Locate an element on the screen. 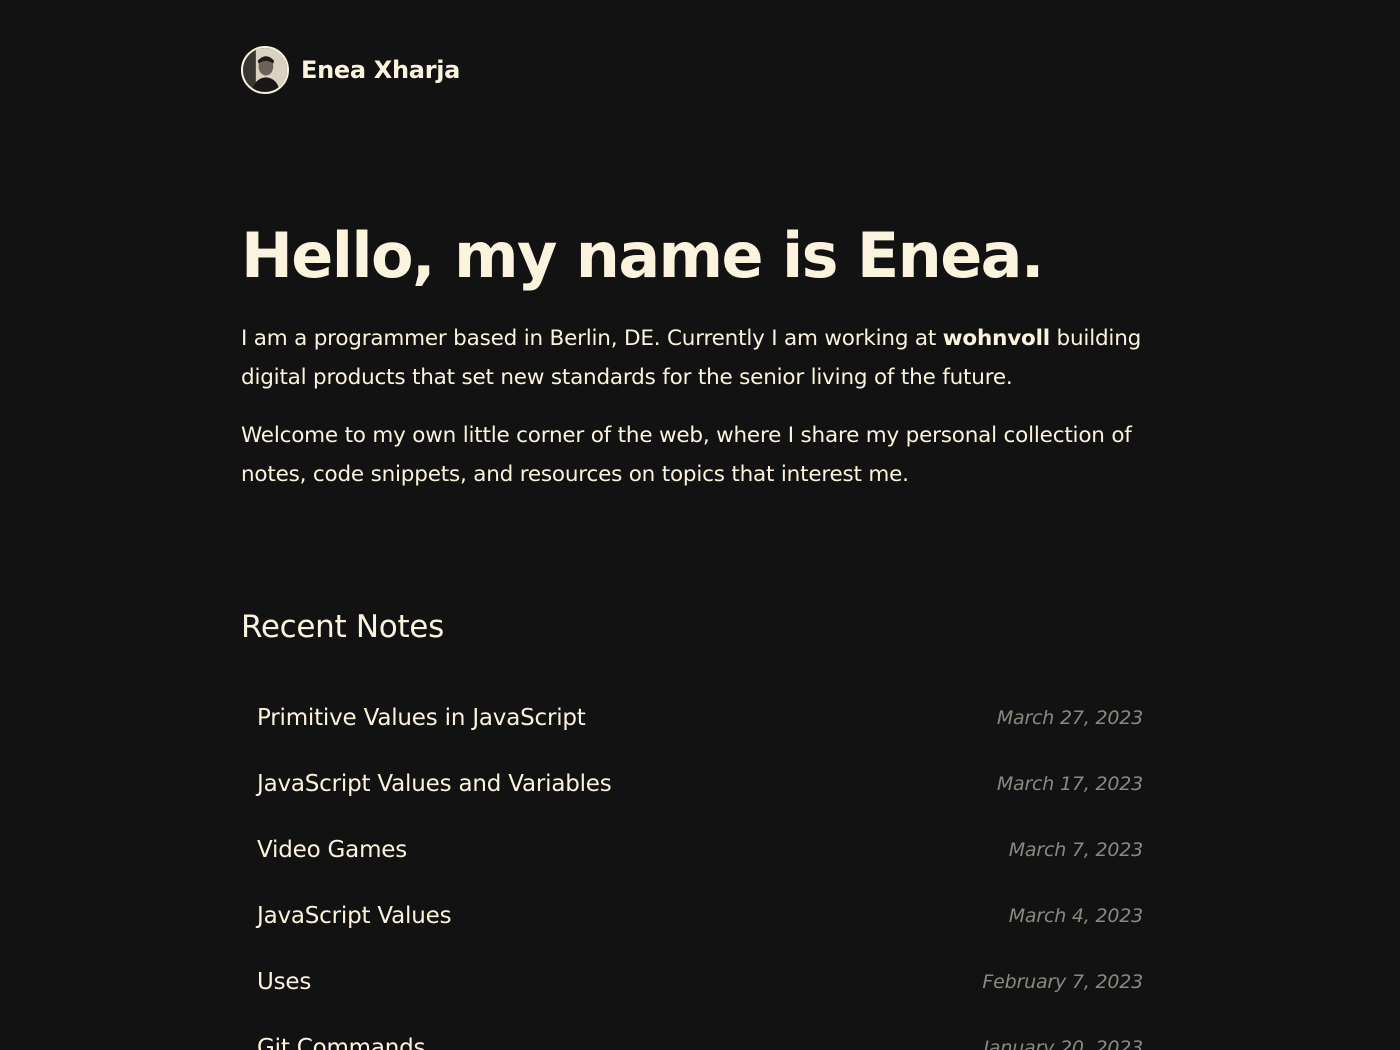  note-item: Git Commands January 20, 2023 is located at coordinates (692, 1031).